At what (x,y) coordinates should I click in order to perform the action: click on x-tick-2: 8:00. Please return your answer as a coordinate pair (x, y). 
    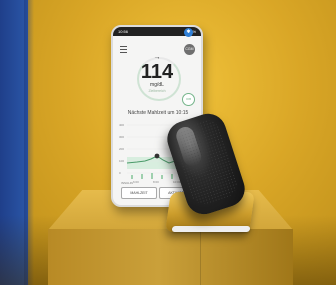
    Looking at the image, I should click on (156, 182).